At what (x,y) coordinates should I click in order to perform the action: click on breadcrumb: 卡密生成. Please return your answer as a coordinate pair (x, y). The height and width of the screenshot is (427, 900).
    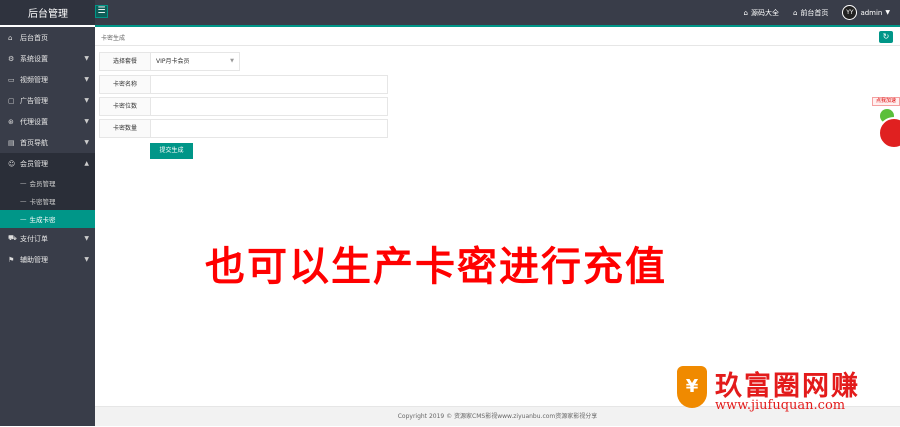
    Looking at the image, I should click on (113, 38).